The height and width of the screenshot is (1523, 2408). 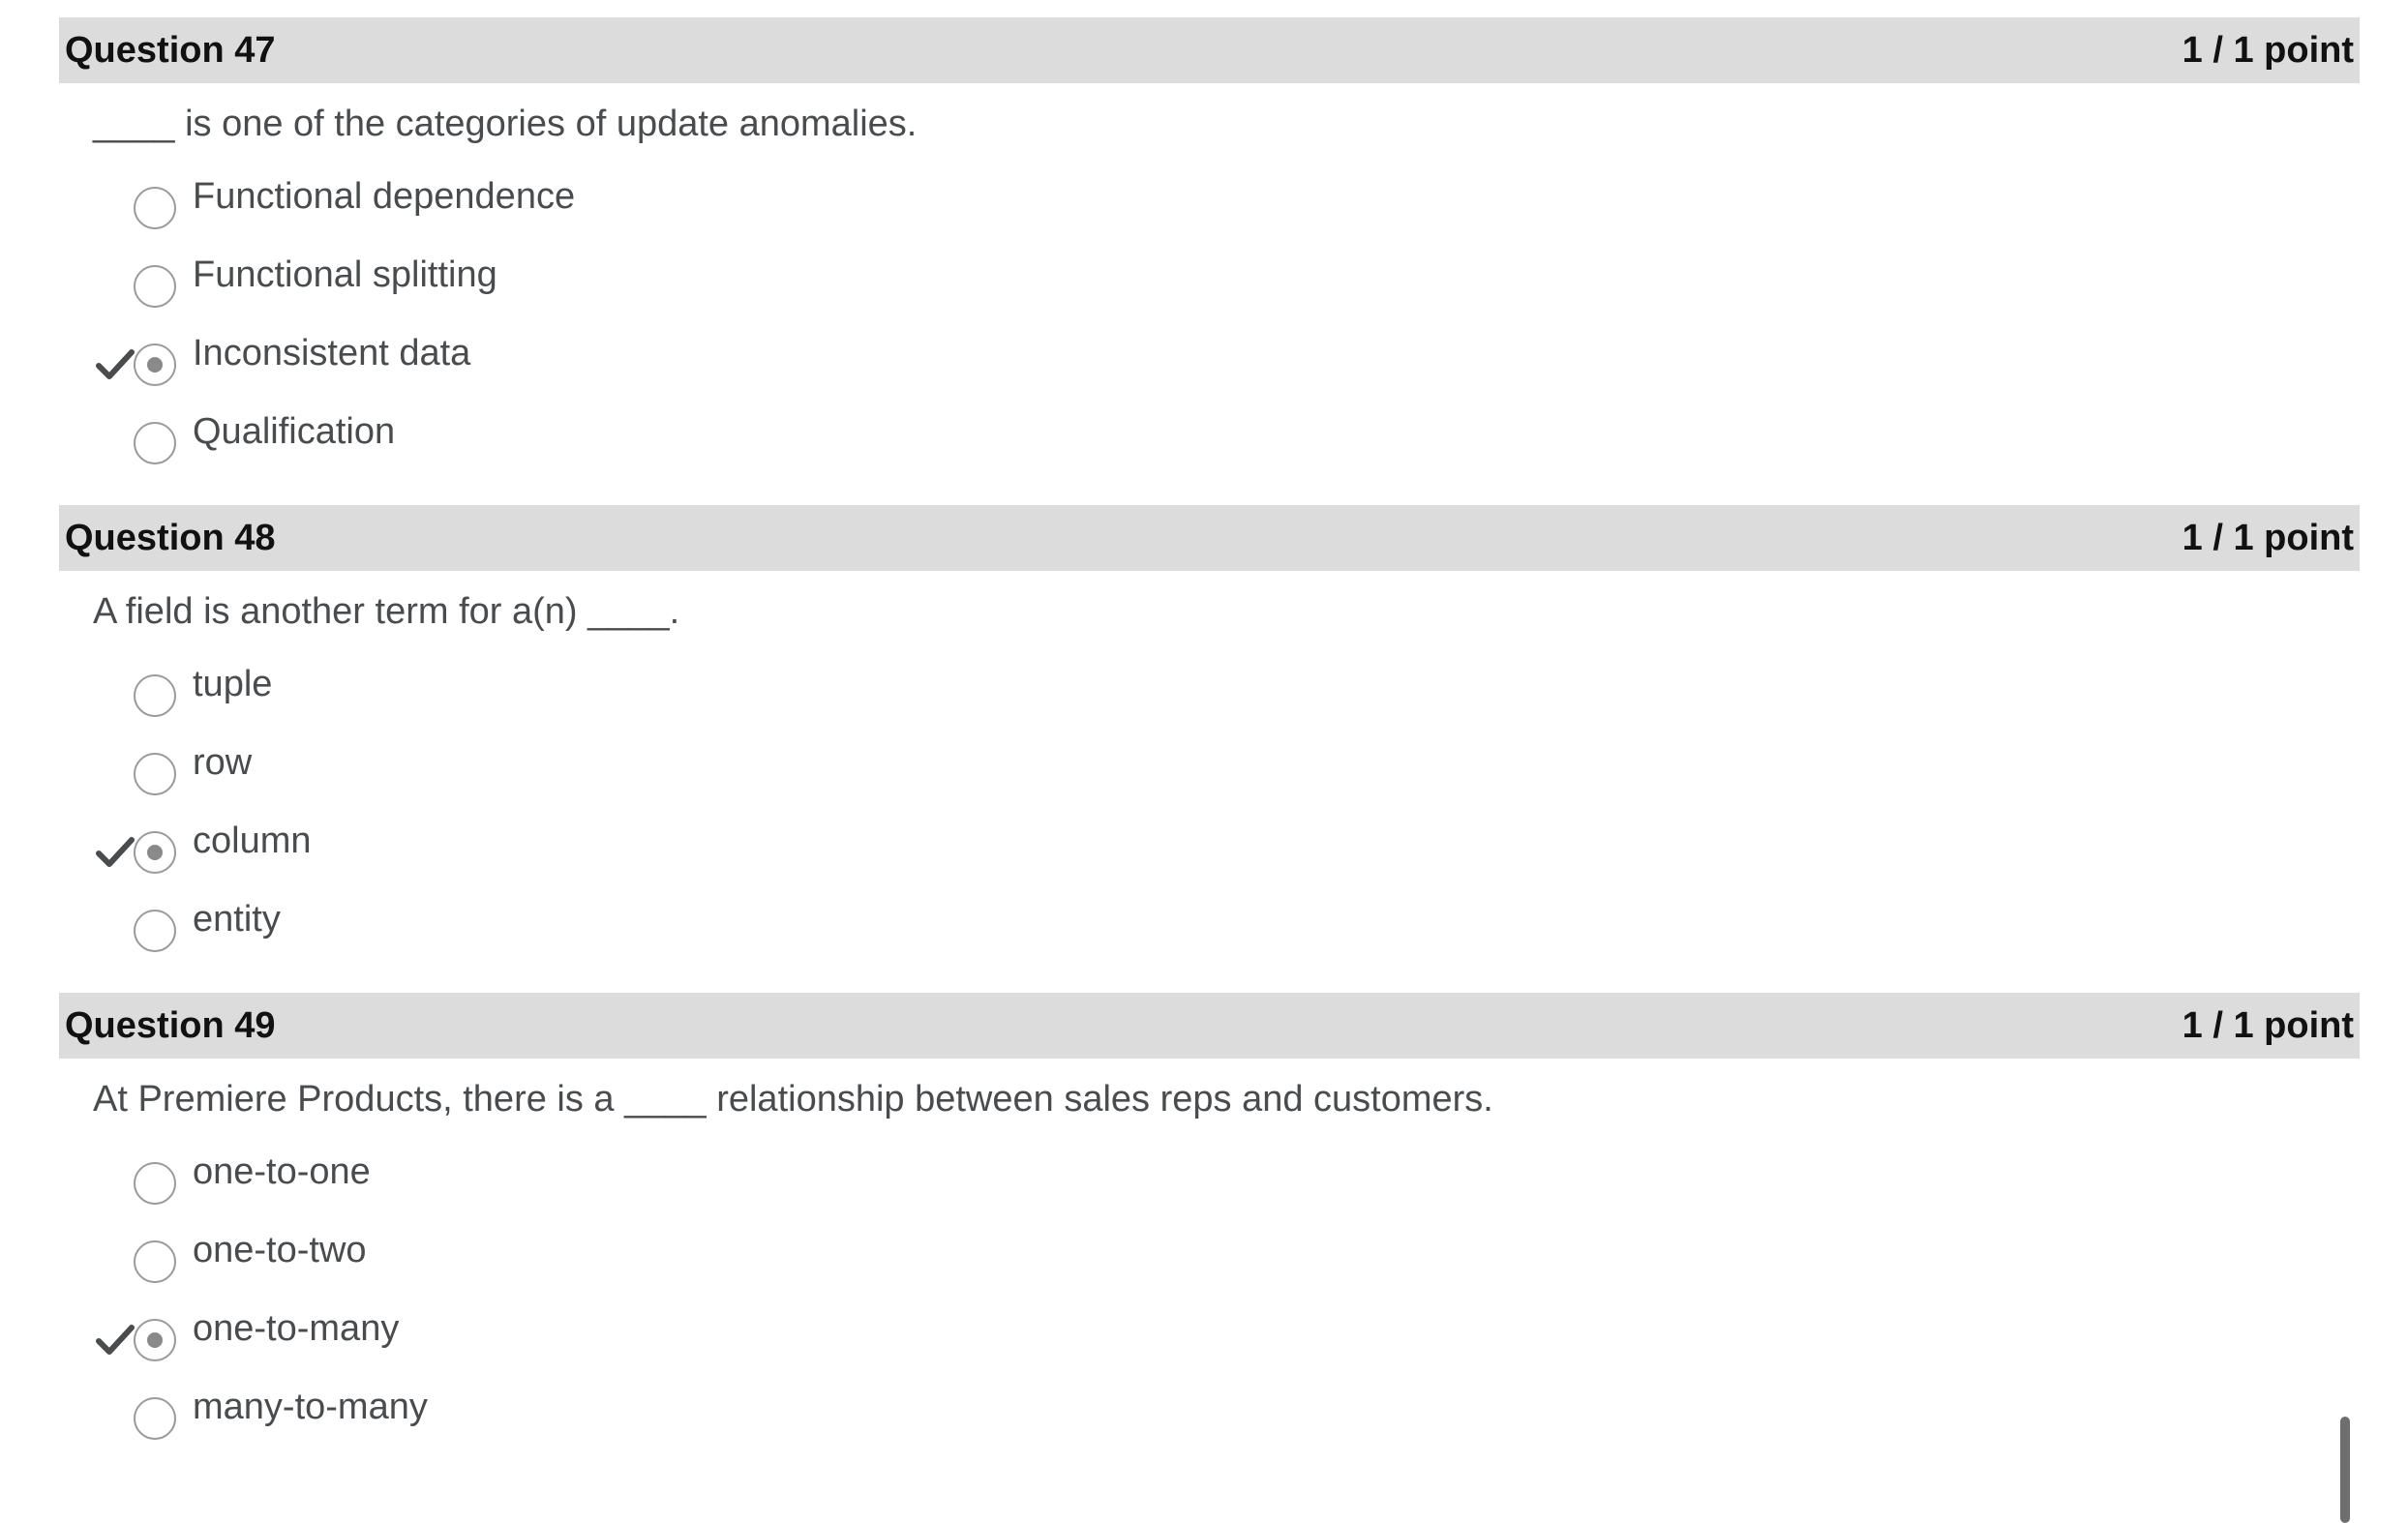 I want to click on option-label: Inconsistent data, so click(x=332, y=353).